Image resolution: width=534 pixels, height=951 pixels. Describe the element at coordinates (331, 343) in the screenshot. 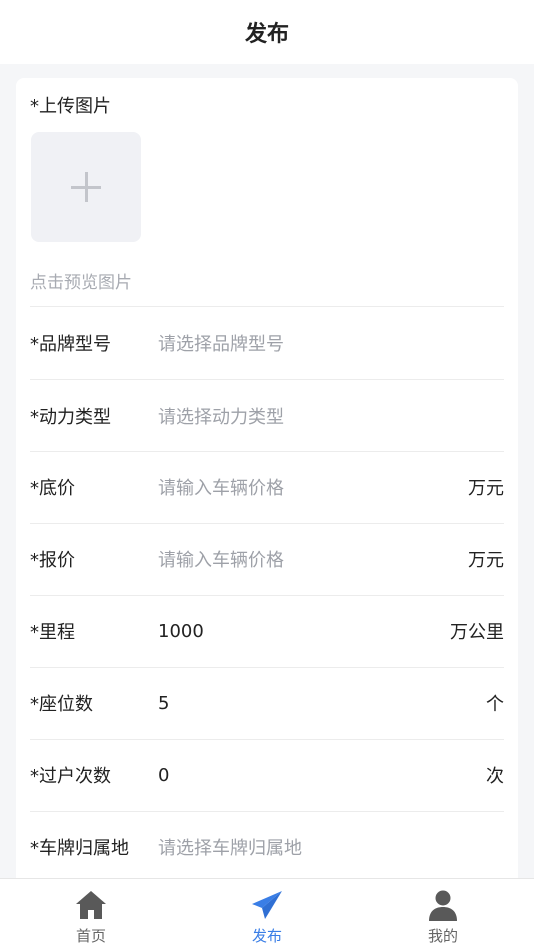

I see `brand-model-picker: 请选择品牌型号` at that location.